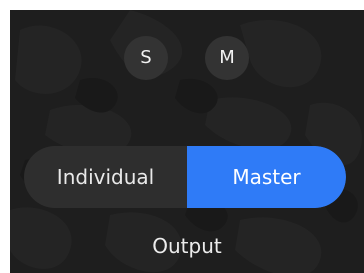 The width and height of the screenshot is (364, 273). I want to click on master-option: Master, so click(266, 177).